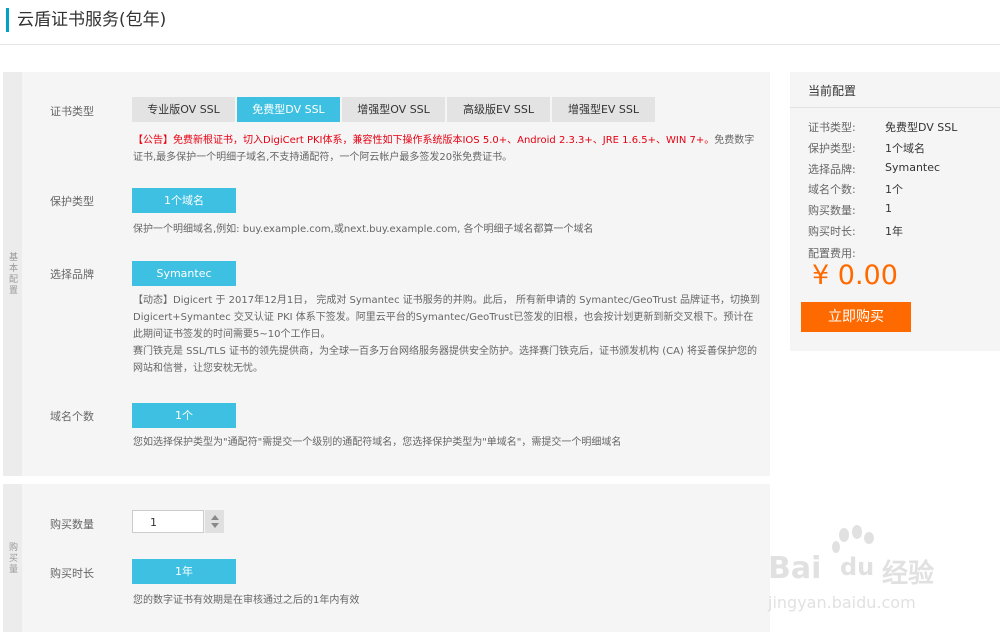 This screenshot has height=636, width=1000. I want to click on quantity-stepper, so click(214, 521).